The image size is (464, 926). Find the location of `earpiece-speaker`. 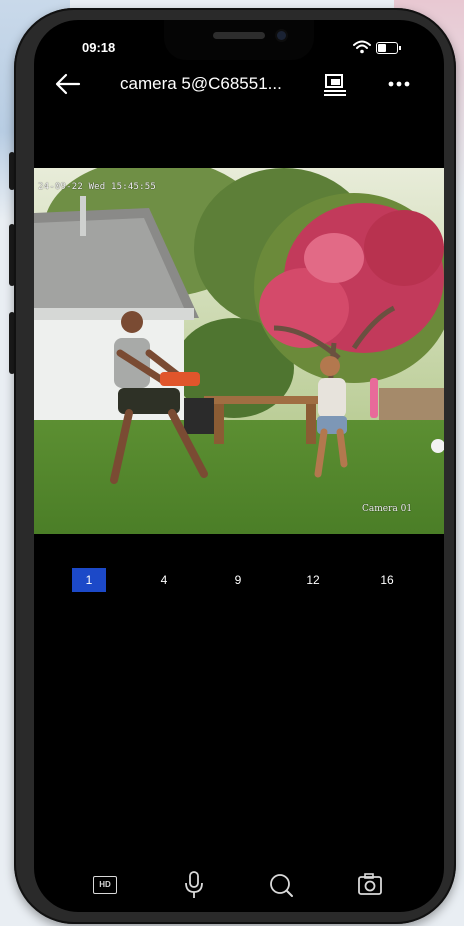

earpiece-speaker is located at coordinates (239, 35).